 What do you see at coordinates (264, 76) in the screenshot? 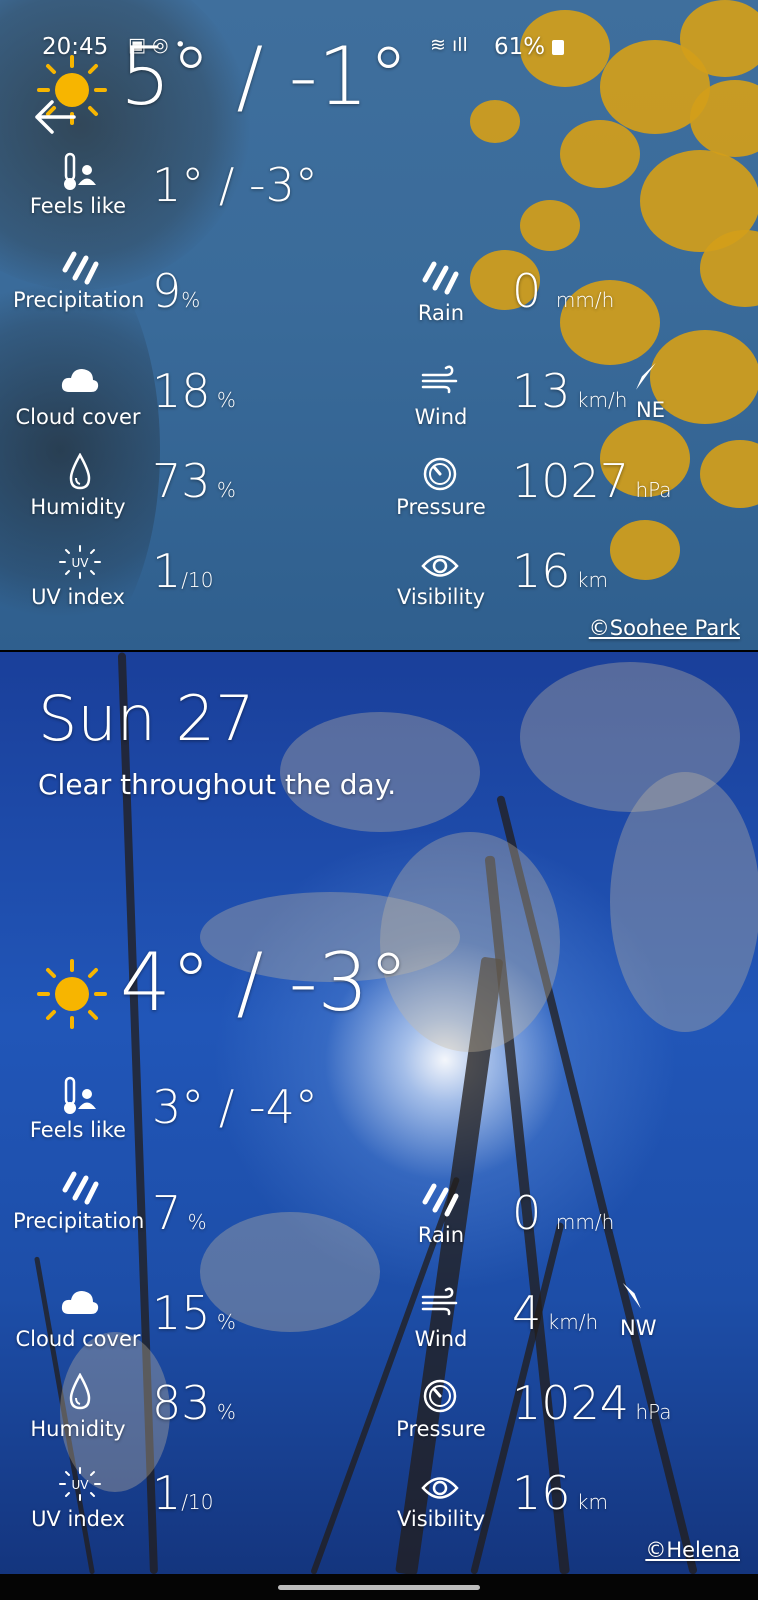
I see `today-temp-range: 5° / -1°` at bounding box center [264, 76].